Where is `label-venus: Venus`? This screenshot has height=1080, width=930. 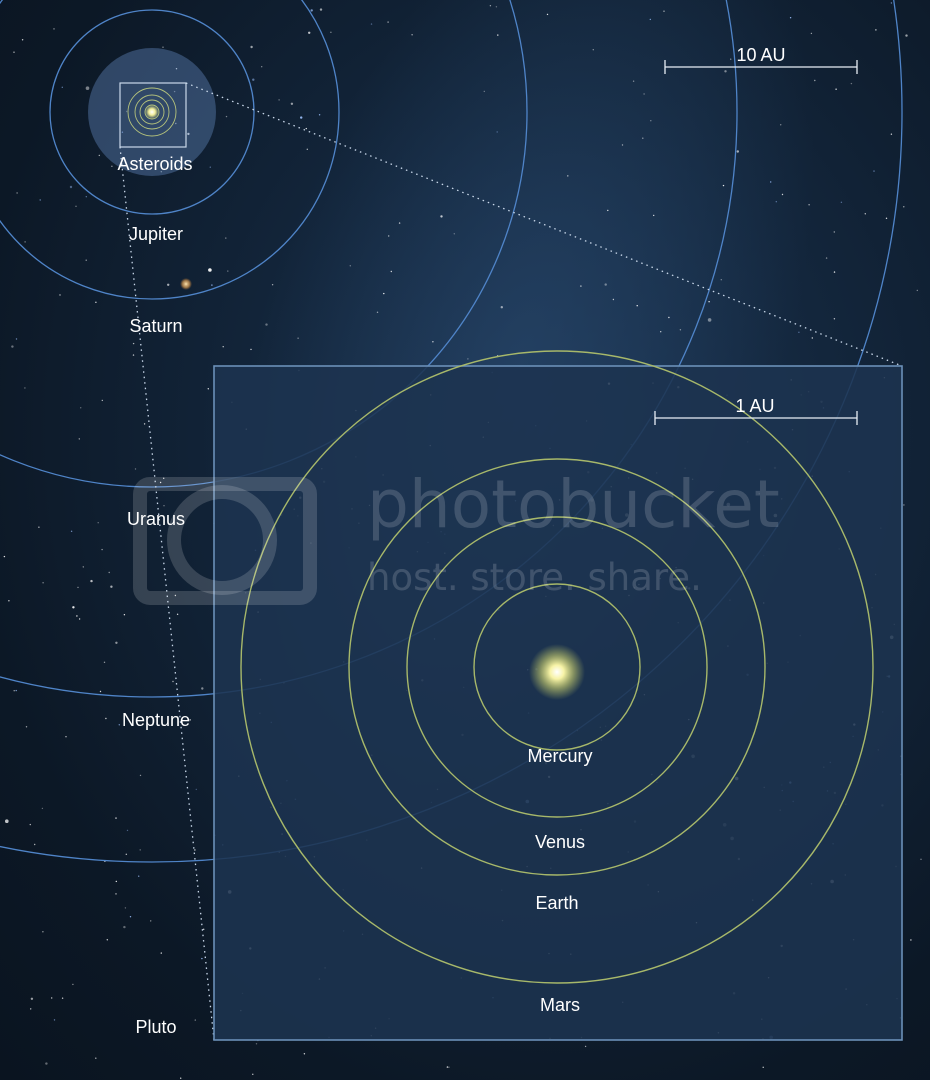 label-venus: Venus is located at coordinates (560, 842).